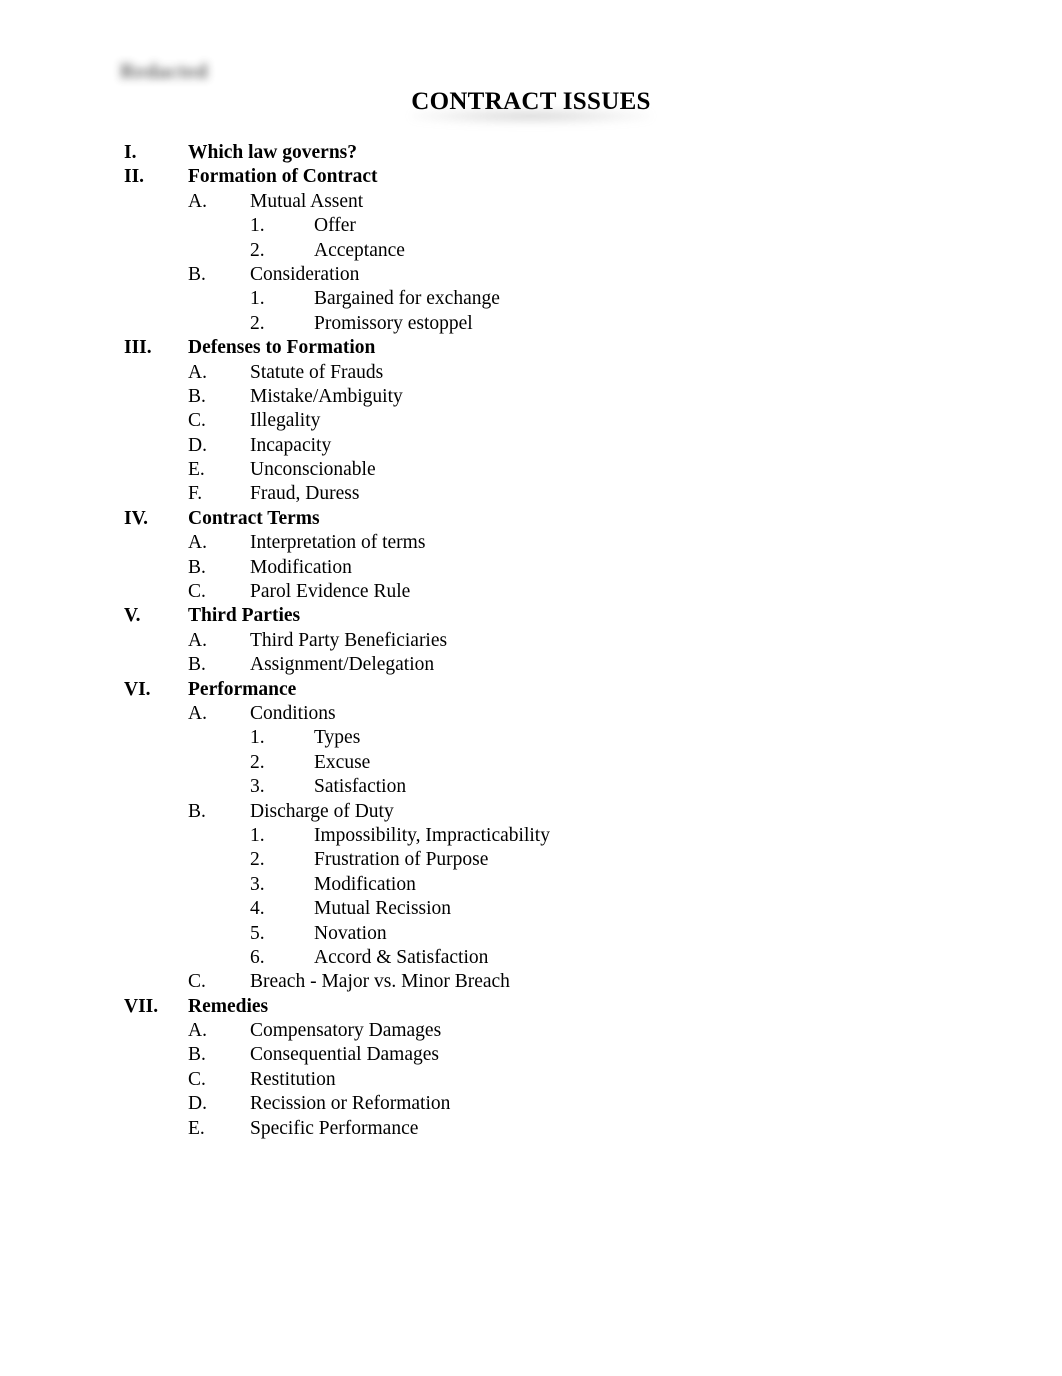 This screenshot has height=1376, width=1062. I want to click on outline-item-label: Contract Terms, so click(254, 518).